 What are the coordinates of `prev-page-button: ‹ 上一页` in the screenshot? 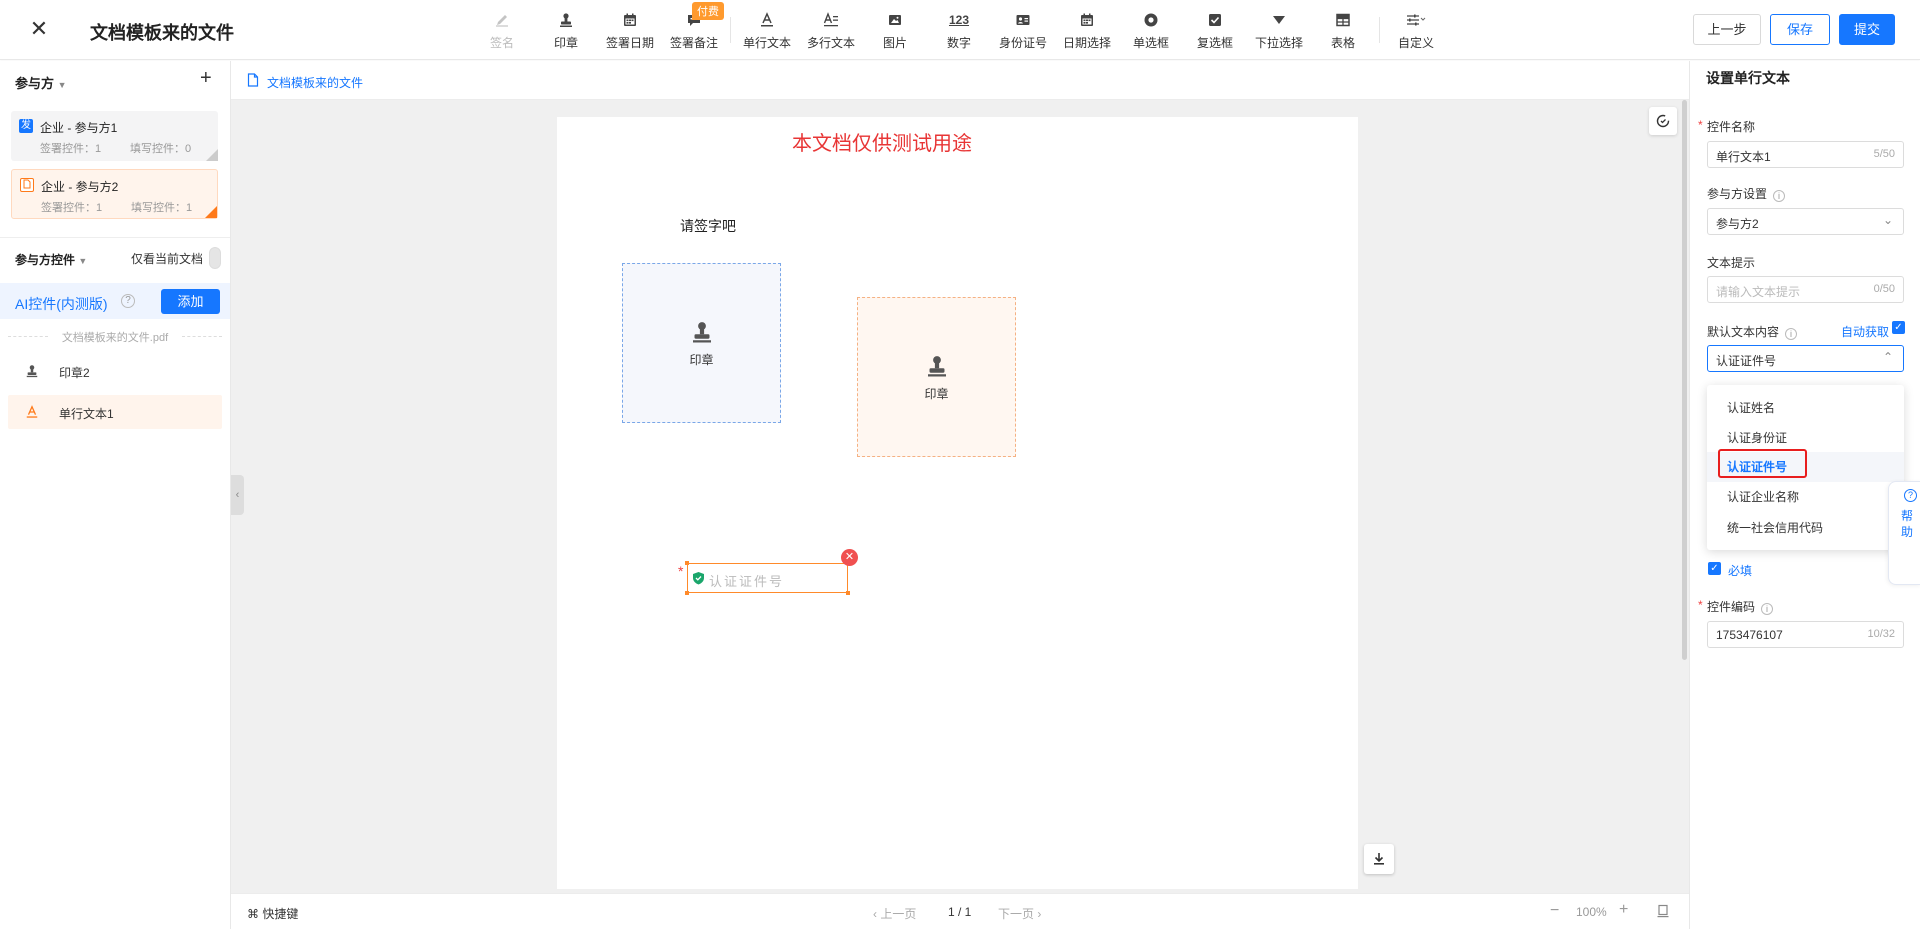 It's located at (894, 913).